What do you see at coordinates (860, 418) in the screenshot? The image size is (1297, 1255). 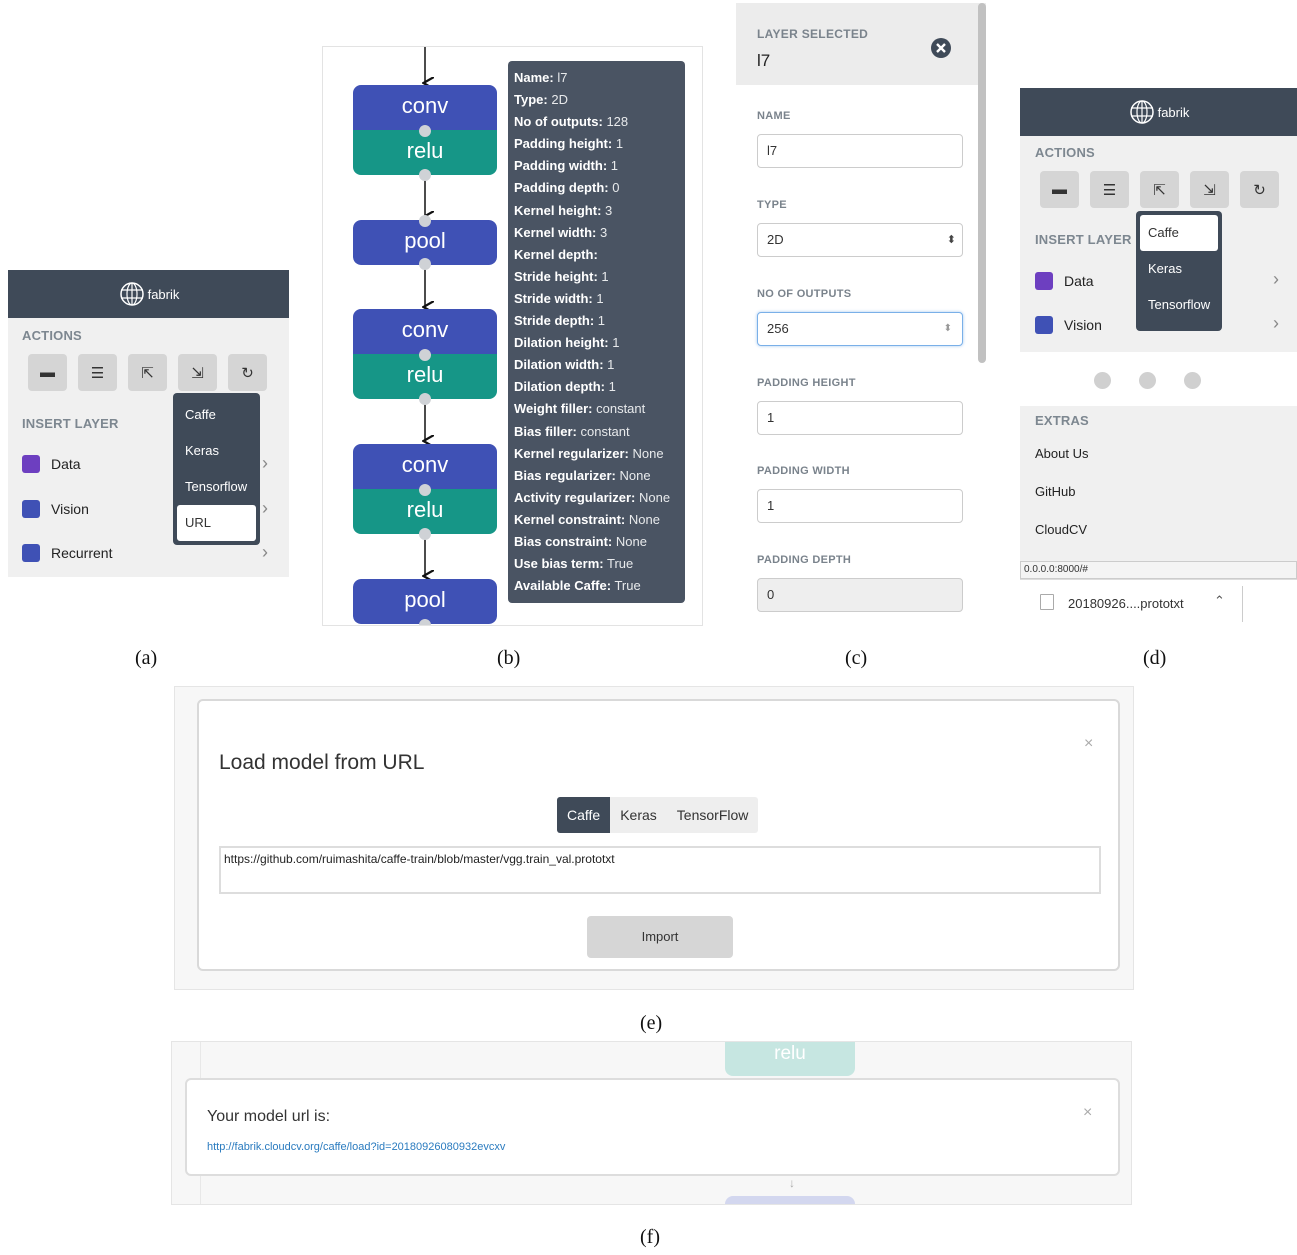 I see `padding-height-input: 1` at bounding box center [860, 418].